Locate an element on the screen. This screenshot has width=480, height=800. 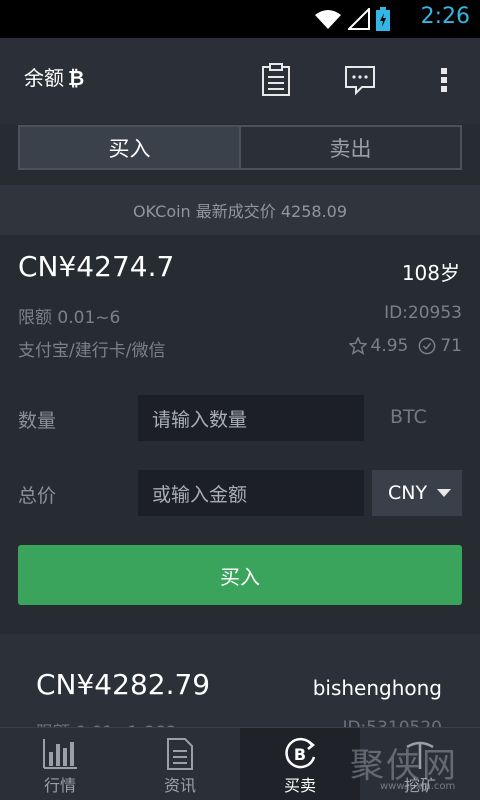
buy-sell-tabs: 买入 卖出 is located at coordinates (240, 147).